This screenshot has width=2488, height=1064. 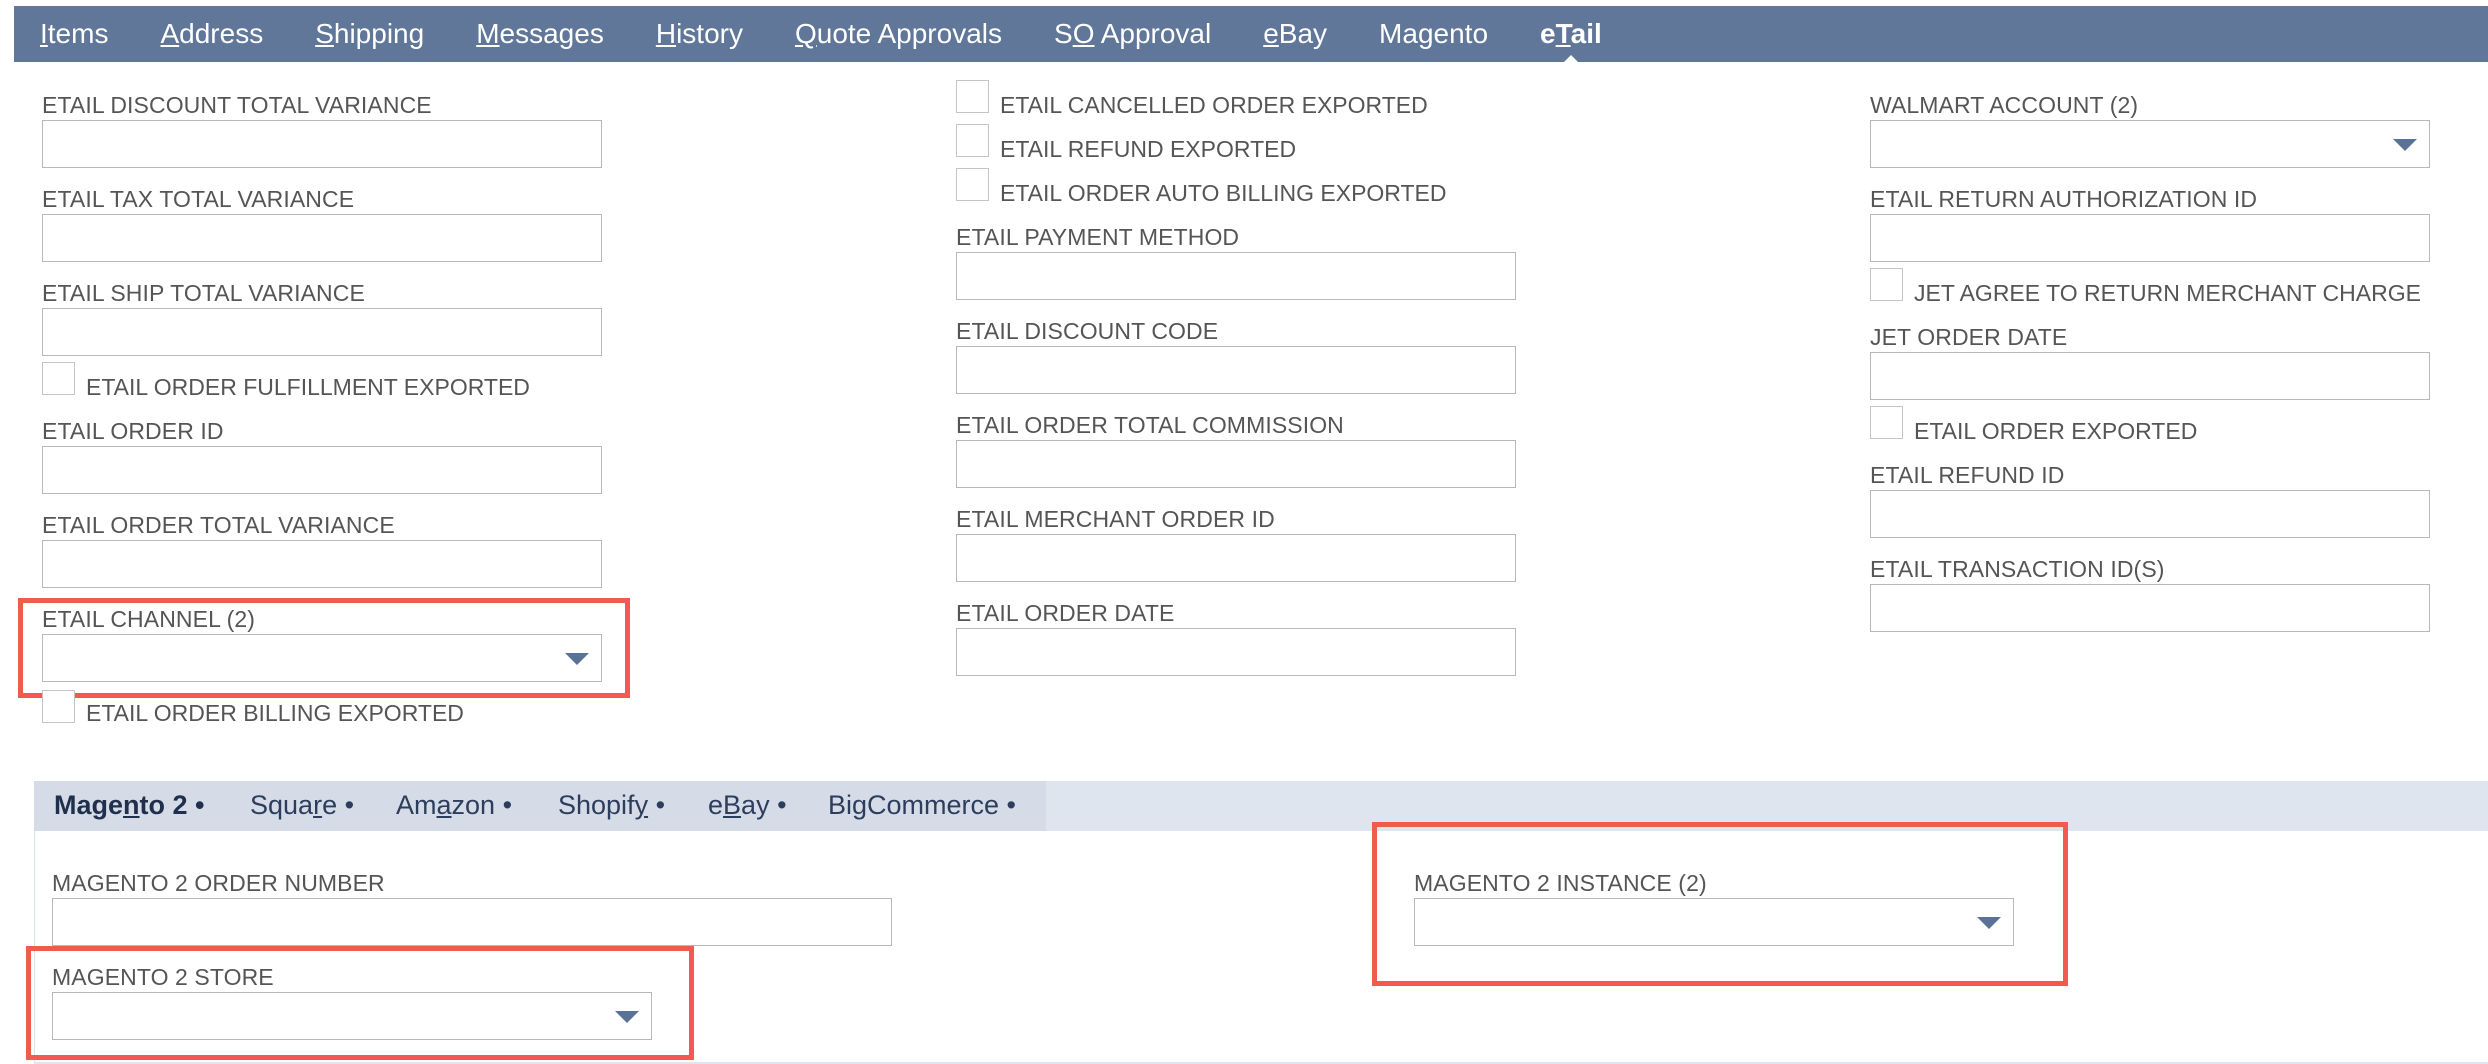 What do you see at coordinates (379, 33) in the screenshot?
I see `tab-shipping-label: hipping` at bounding box center [379, 33].